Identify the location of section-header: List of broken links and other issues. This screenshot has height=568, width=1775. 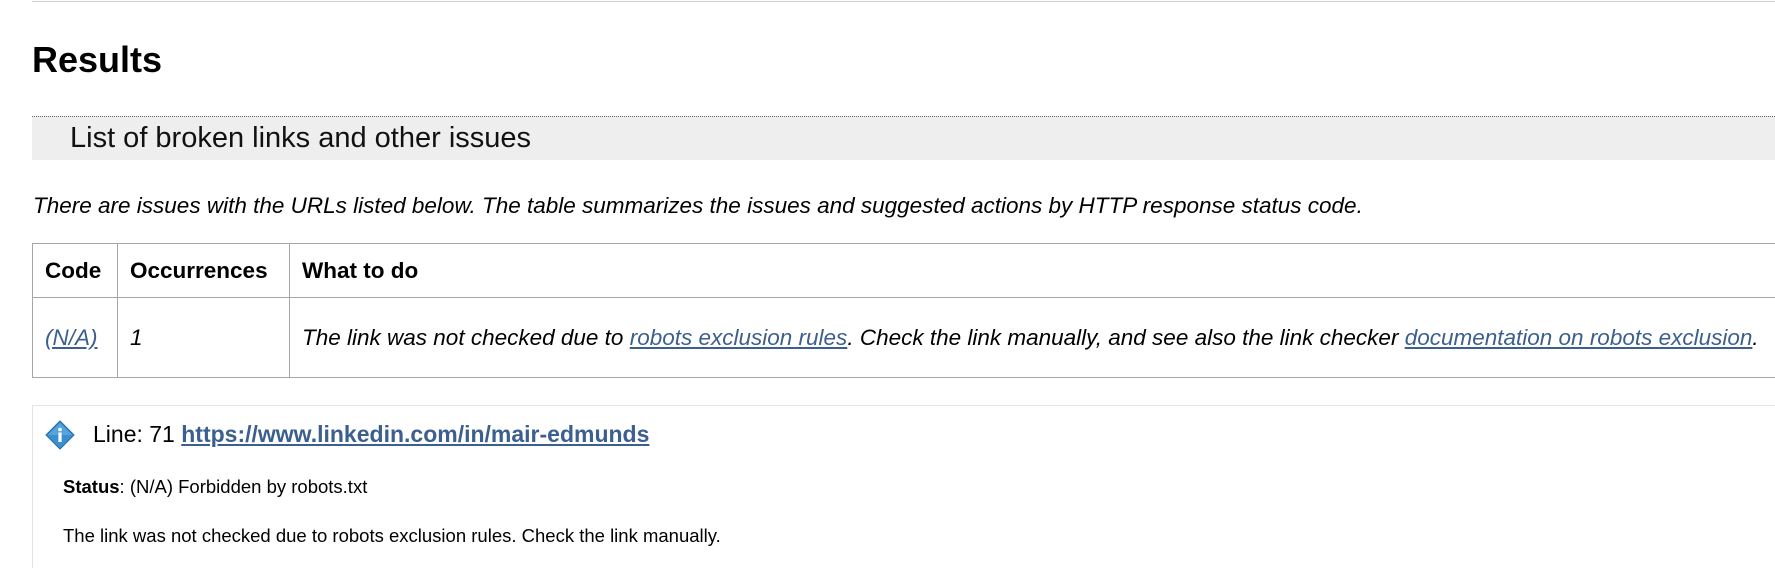
(903, 138).